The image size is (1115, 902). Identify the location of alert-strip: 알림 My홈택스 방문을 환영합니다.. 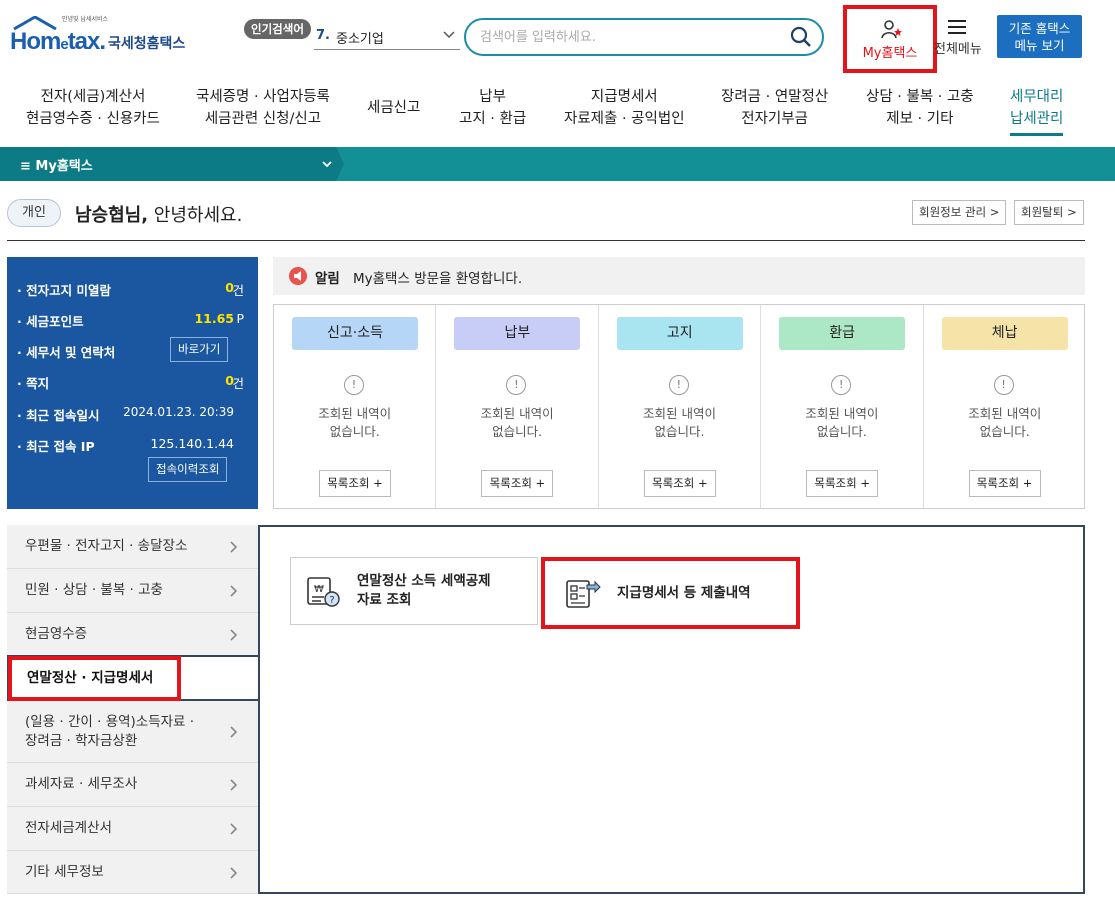
(679, 276).